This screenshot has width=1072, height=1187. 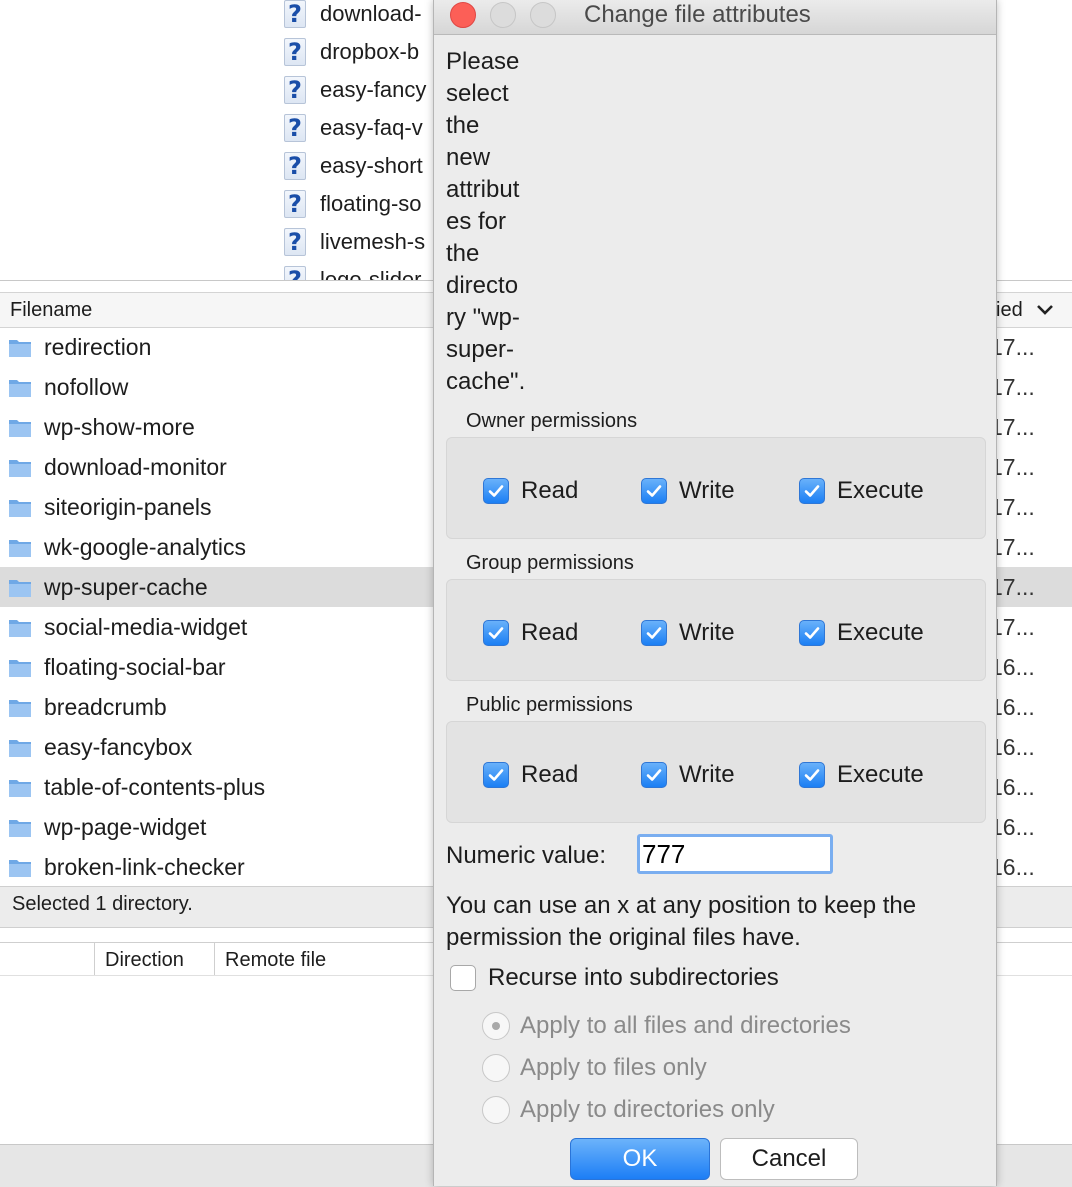 What do you see at coordinates (735, 854) in the screenshot?
I see `numeric-value-input` at bounding box center [735, 854].